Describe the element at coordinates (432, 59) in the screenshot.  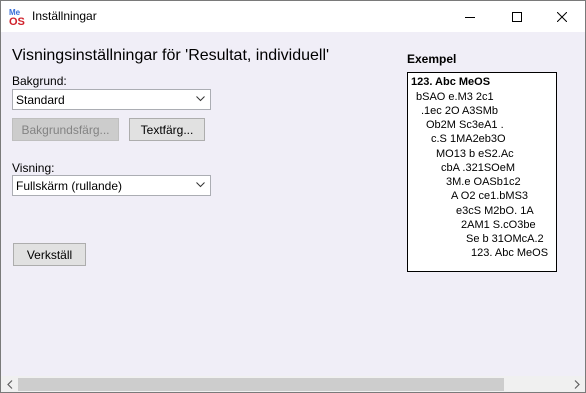
I see `example-label: Exempel` at that location.